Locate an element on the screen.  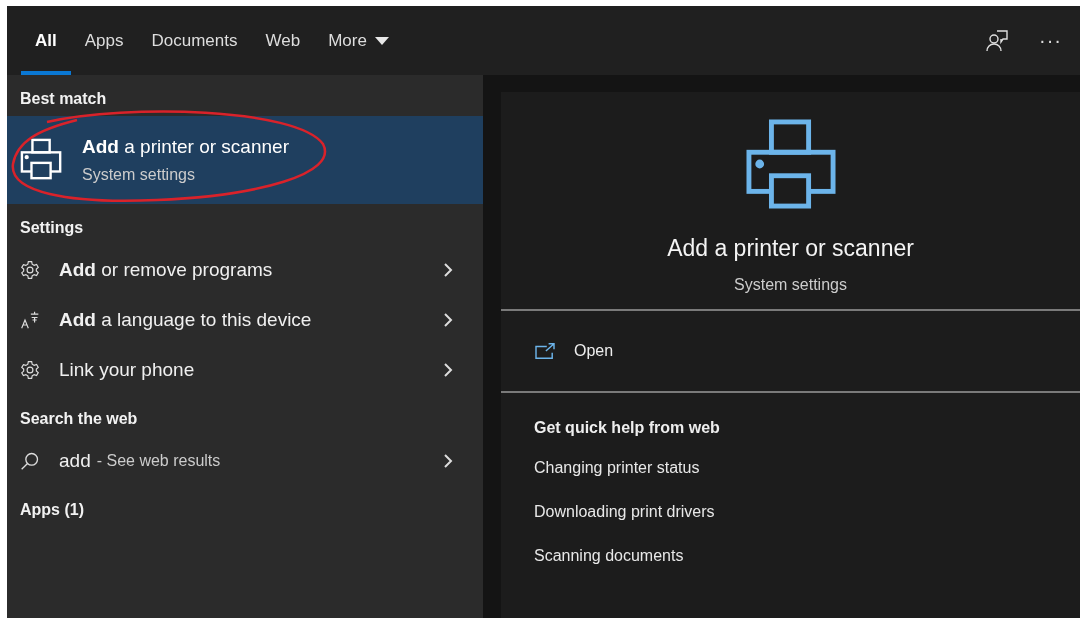
web-result: add - See web results is located at coordinates (245, 461).